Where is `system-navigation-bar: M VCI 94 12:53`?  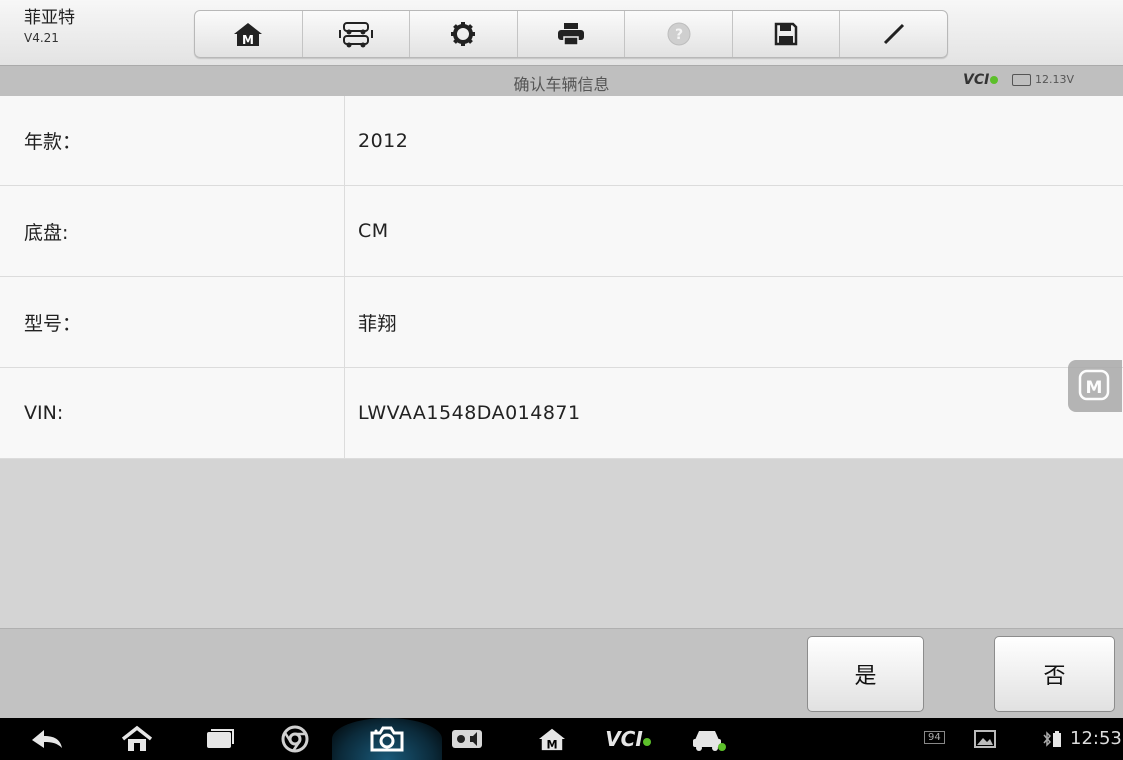
system-navigation-bar: M VCI 94 12:53 is located at coordinates (561, 739).